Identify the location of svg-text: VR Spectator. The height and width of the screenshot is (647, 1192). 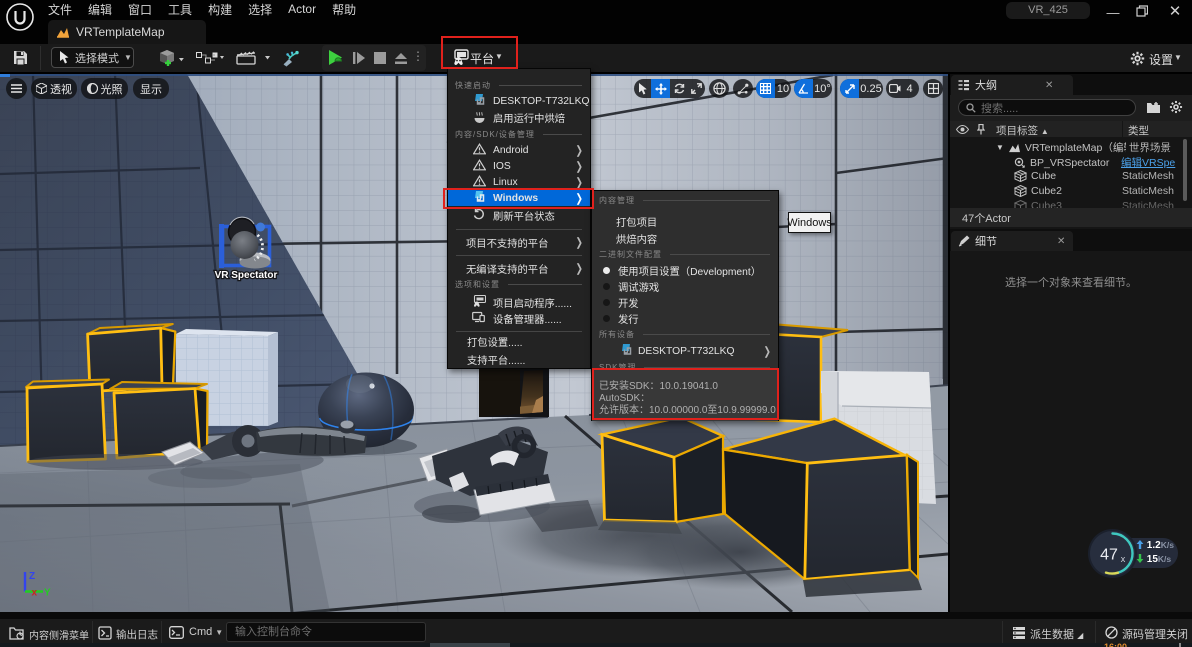
(246, 275).